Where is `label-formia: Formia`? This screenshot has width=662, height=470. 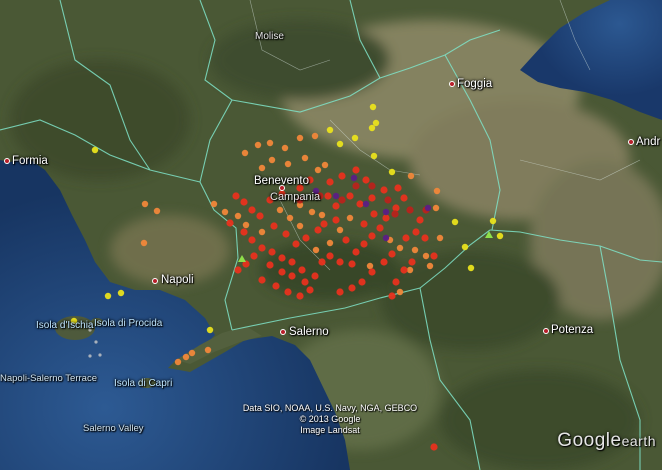 label-formia: Formia is located at coordinates (30, 161).